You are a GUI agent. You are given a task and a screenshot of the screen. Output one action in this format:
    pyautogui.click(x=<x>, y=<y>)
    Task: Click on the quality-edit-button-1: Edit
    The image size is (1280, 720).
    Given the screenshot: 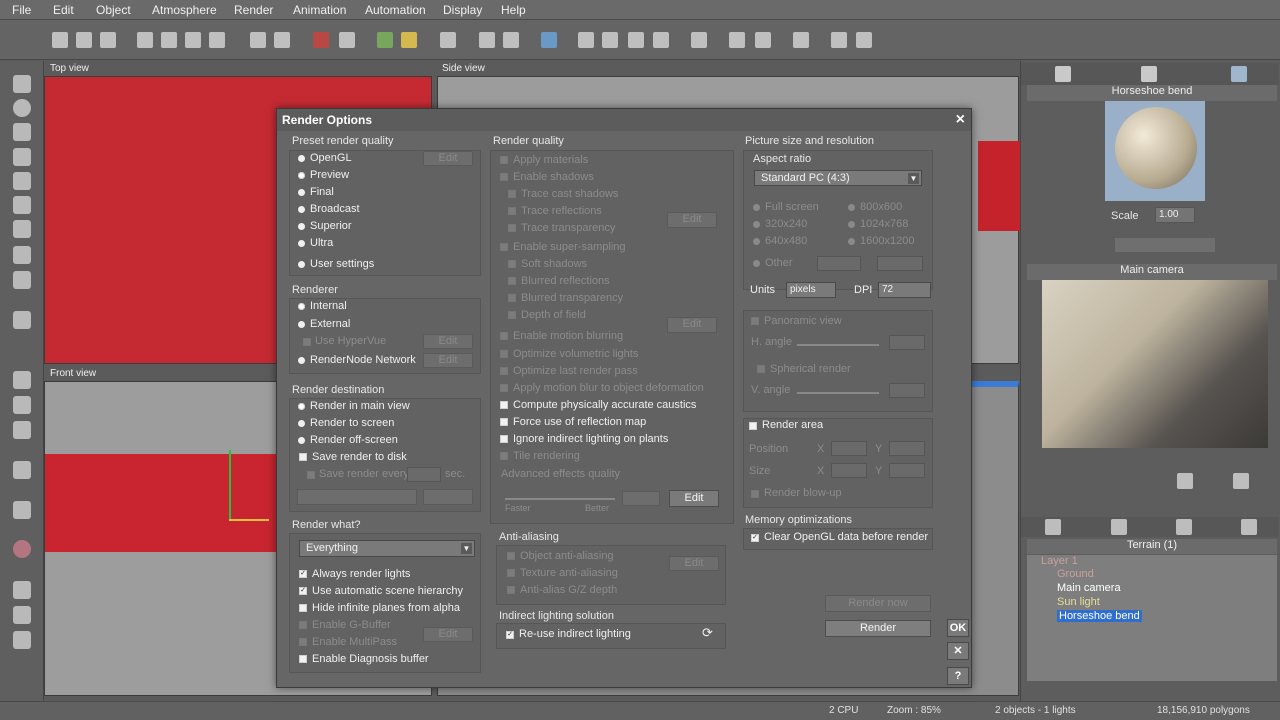 What is the action you would take?
    pyautogui.click(x=692, y=220)
    